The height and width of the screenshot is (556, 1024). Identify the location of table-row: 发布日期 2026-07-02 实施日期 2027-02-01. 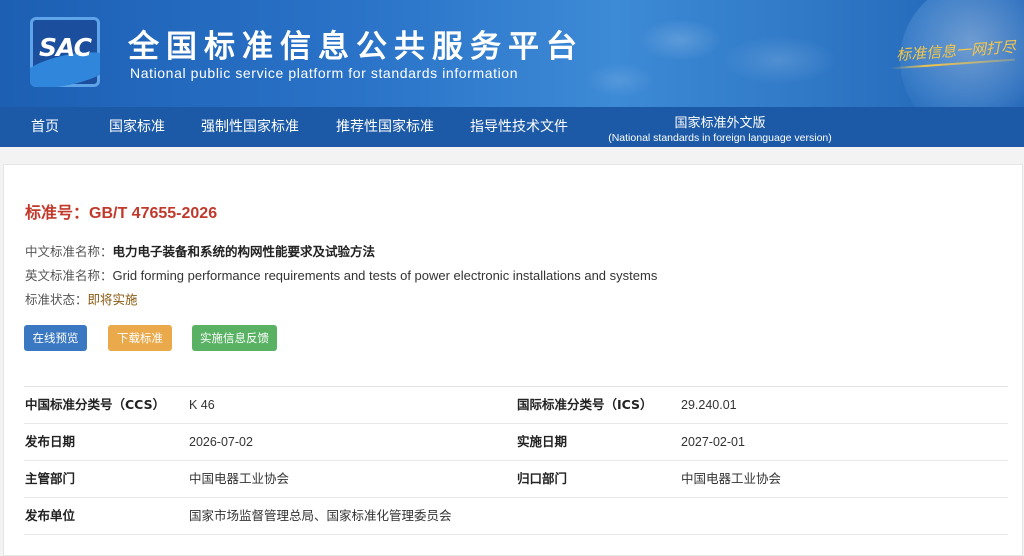
(516, 442).